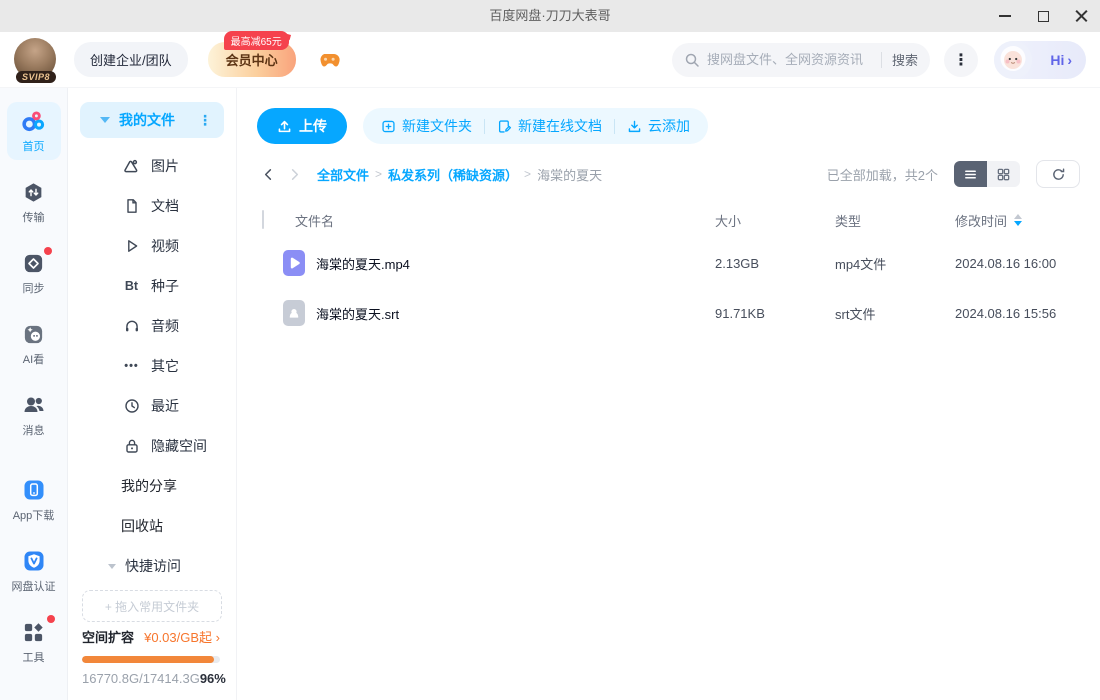 The height and width of the screenshot is (700, 1100). What do you see at coordinates (570, 175) in the screenshot?
I see `breadcrumb-current: 海棠的夏天` at bounding box center [570, 175].